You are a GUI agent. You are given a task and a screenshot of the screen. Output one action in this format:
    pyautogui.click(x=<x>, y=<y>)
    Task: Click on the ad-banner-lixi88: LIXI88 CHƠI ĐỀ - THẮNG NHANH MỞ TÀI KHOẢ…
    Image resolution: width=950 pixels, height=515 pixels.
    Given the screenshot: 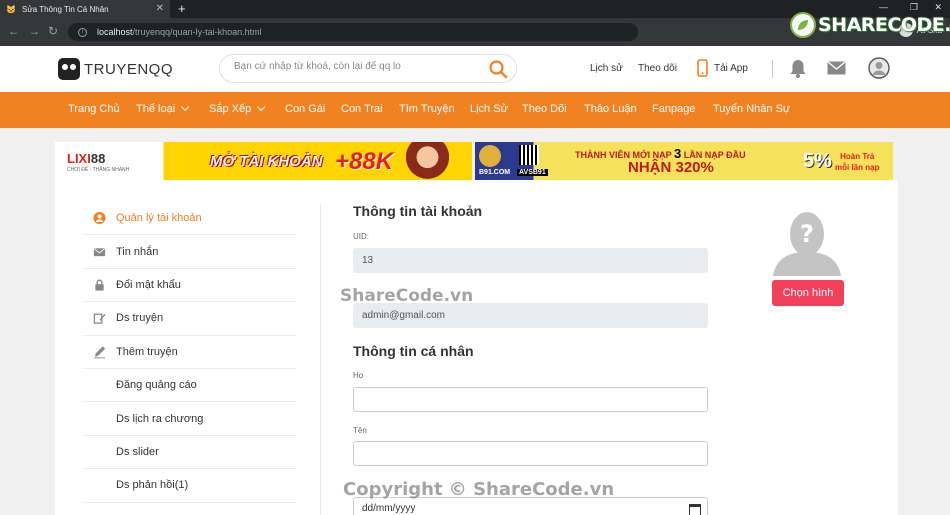 What is the action you would take?
    pyautogui.click(x=263, y=161)
    